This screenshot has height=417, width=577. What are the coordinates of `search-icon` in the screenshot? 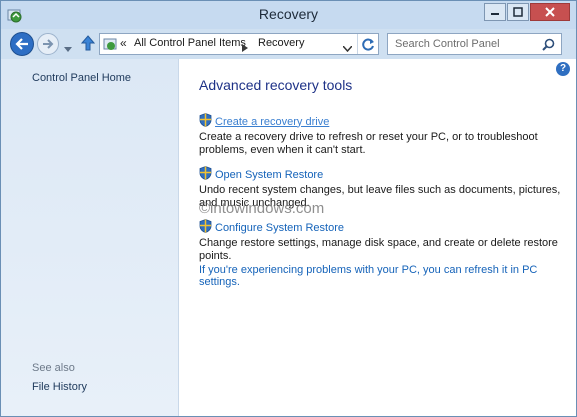 It's located at (548, 47).